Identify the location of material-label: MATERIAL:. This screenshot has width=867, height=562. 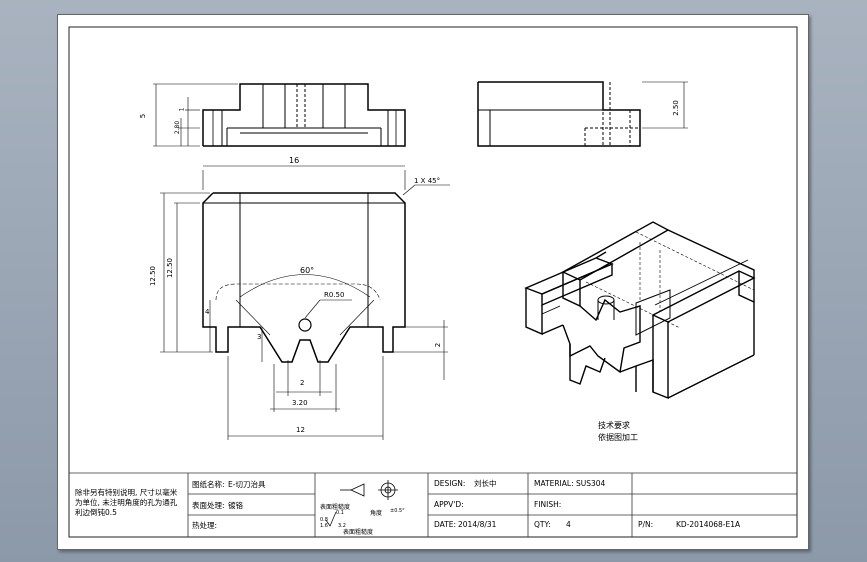
(554, 483).